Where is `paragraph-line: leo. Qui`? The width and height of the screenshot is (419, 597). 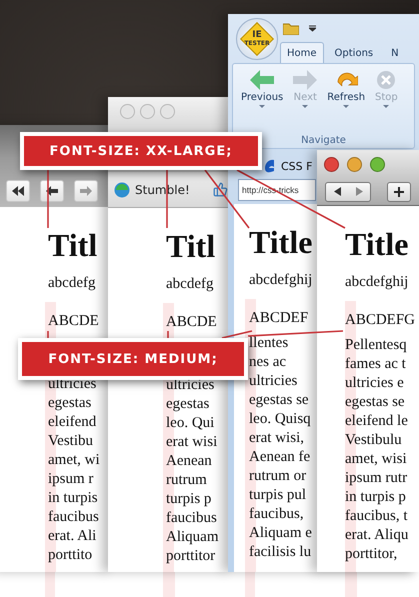
paragraph-line: leo. Qui is located at coordinates (190, 423).